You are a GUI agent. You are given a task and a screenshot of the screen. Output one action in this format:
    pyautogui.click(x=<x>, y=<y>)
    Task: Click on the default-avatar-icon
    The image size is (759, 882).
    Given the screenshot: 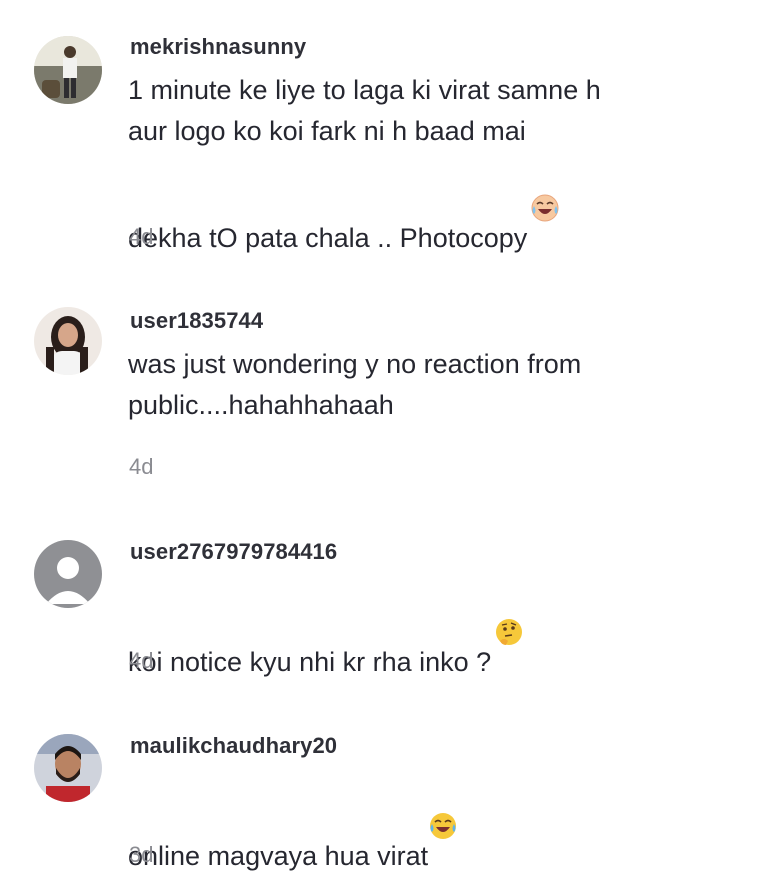 What is the action you would take?
    pyautogui.click(x=68, y=574)
    